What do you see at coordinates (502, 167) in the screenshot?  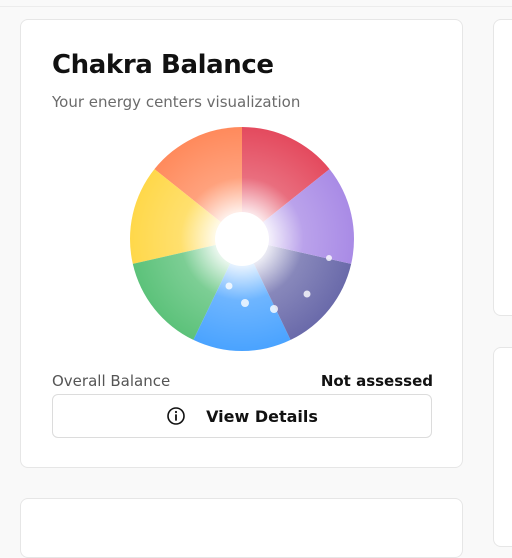 I see `side-card-top` at bounding box center [502, 167].